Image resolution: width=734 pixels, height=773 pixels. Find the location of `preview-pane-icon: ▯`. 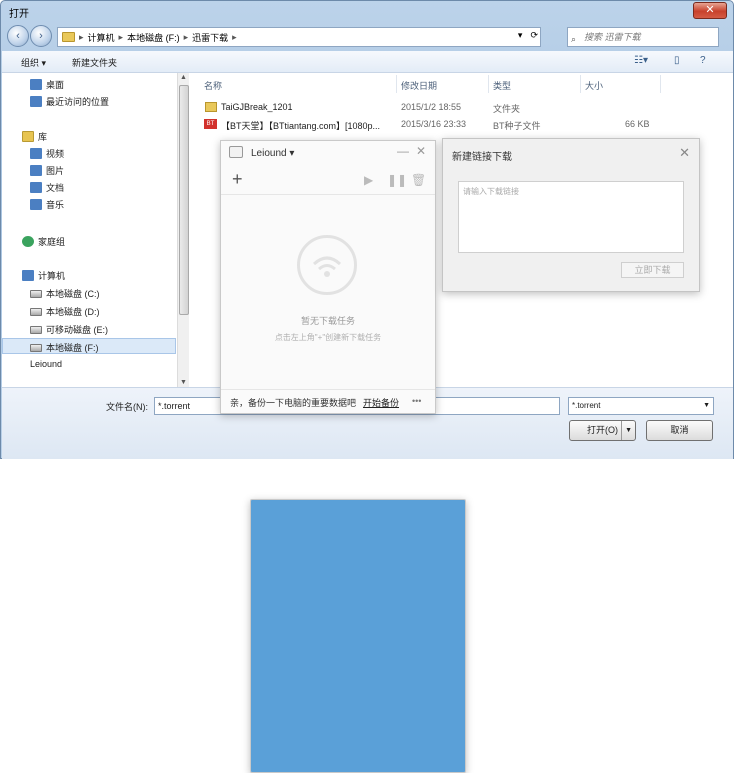

preview-pane-icon: ▯ is located at coordinates (677, 60).